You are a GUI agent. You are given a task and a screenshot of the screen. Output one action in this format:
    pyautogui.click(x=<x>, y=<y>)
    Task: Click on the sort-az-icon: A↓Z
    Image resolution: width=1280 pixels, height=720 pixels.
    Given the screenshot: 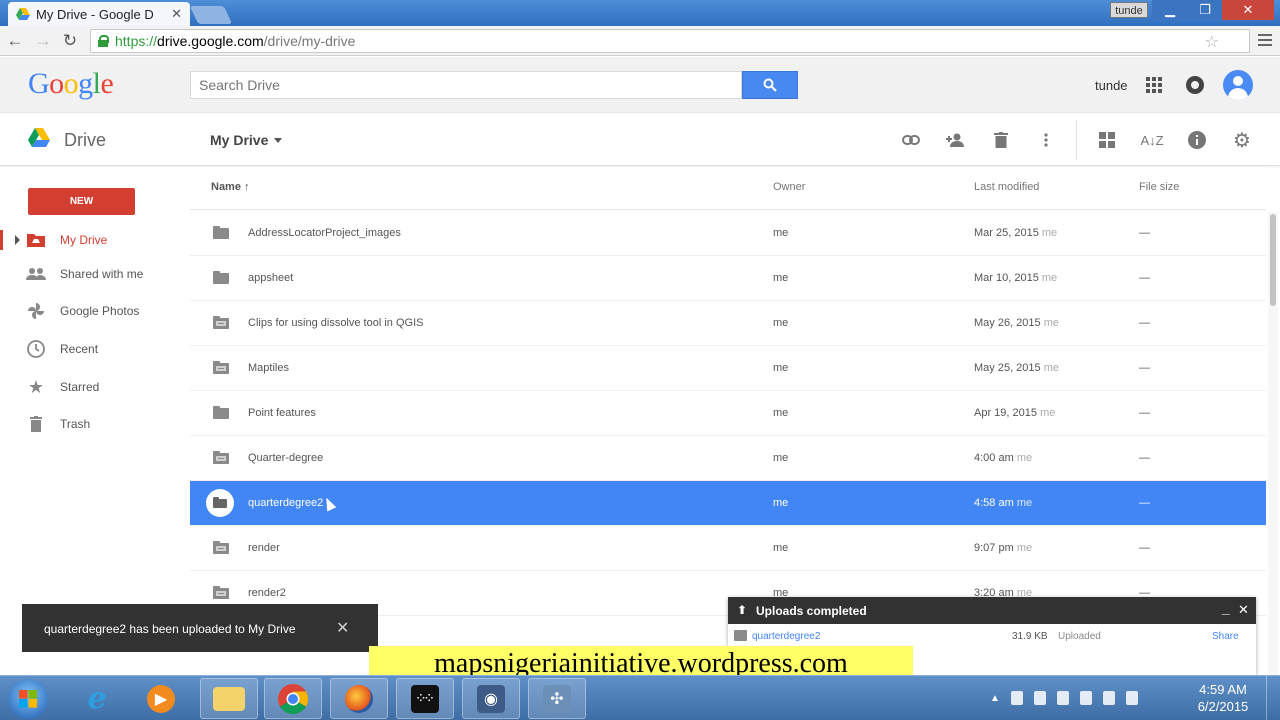 What is the action you would take?
    pyautogui.click(x=1151, y=140)
    